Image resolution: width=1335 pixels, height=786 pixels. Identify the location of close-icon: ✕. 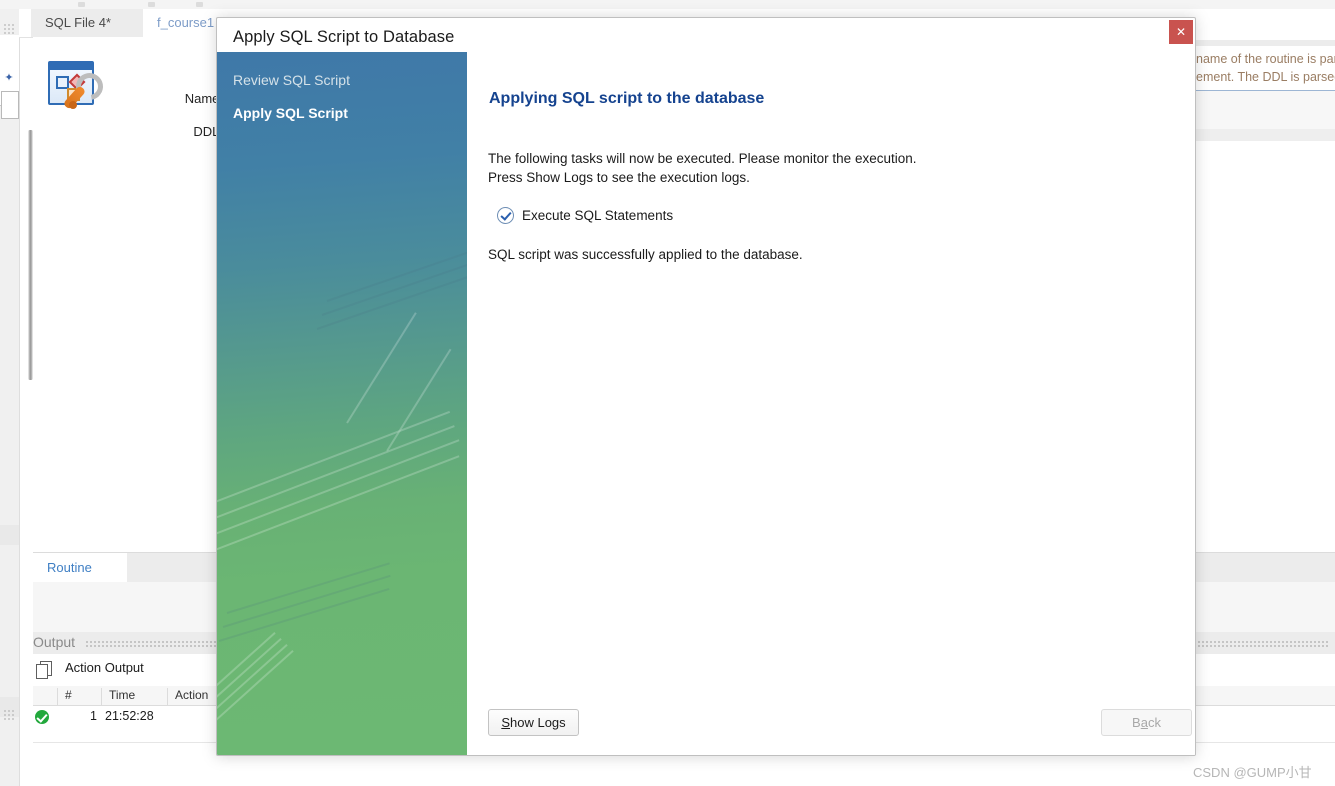
(1181, 32).